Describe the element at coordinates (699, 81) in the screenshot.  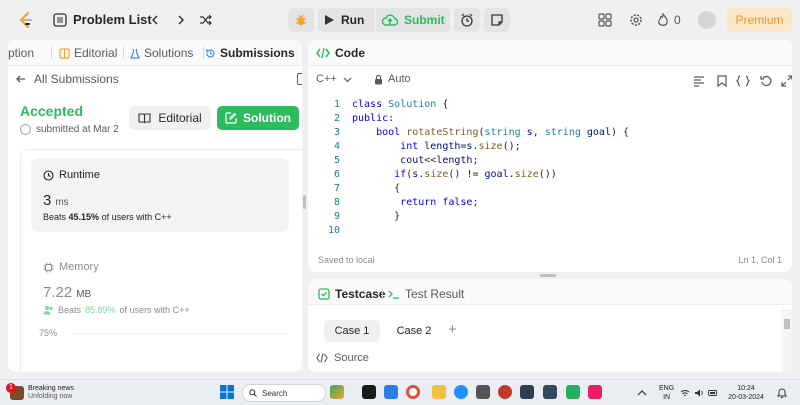
I see `format-code-icon` at that location.